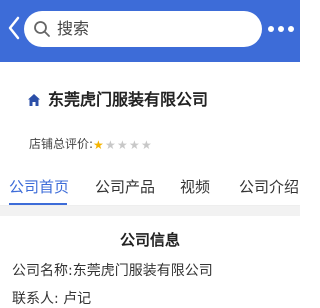  I want to click on search-icon, so click(42, 29).